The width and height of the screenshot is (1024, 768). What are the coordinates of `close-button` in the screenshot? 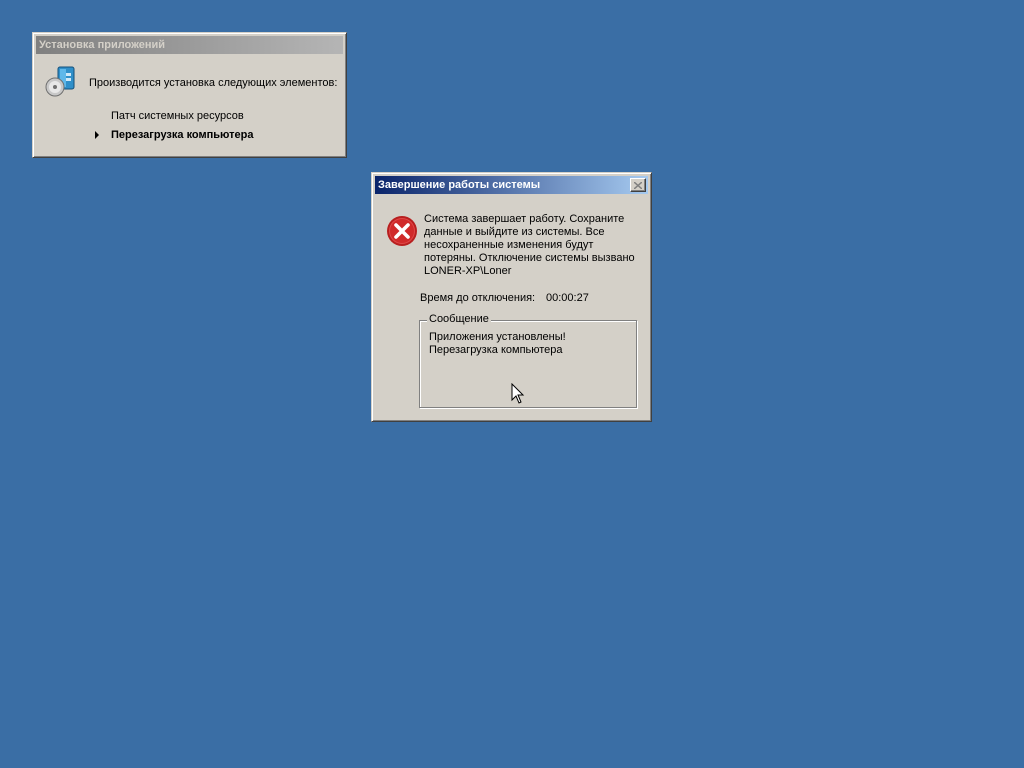 It's located at (638, 185).